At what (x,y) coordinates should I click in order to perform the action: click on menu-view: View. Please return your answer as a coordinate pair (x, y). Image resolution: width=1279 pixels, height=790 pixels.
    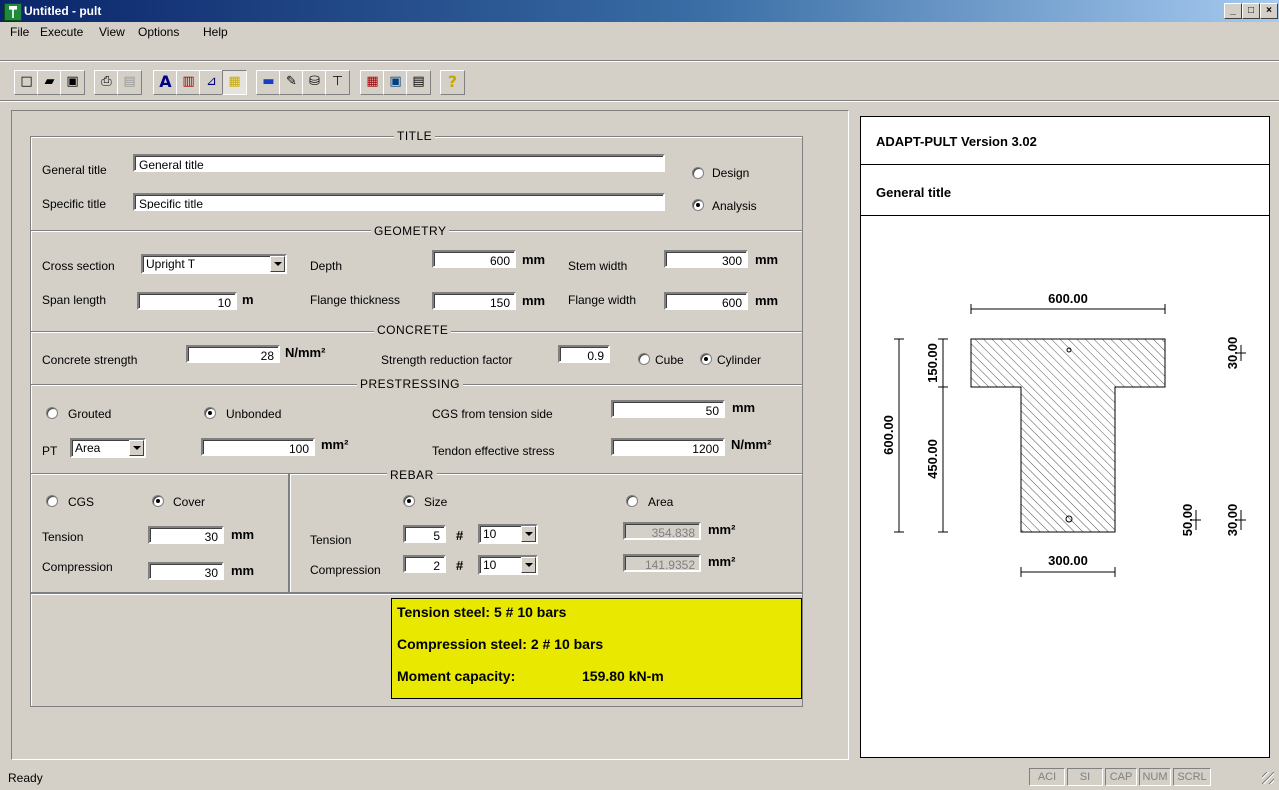
    Looking at the image, I should click on (112, 32).